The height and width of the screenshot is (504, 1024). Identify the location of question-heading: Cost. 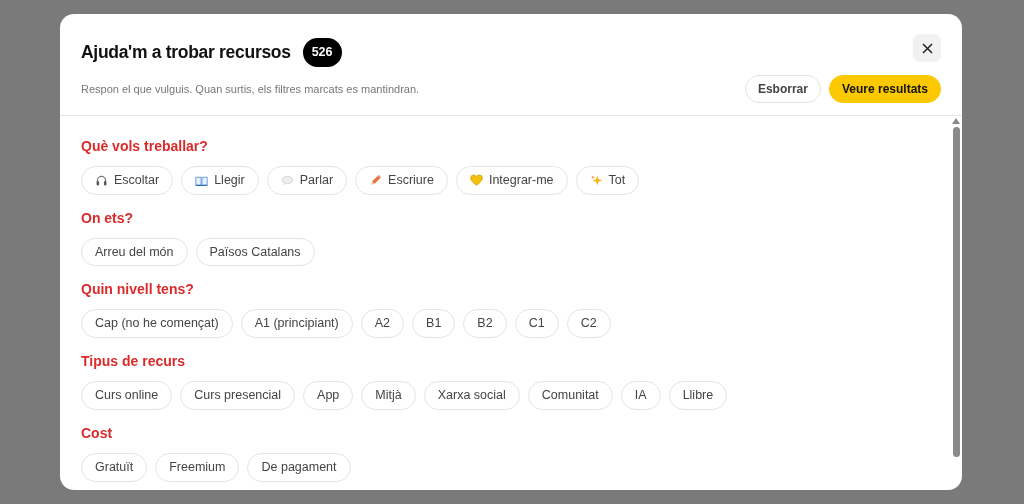
(97, 433).